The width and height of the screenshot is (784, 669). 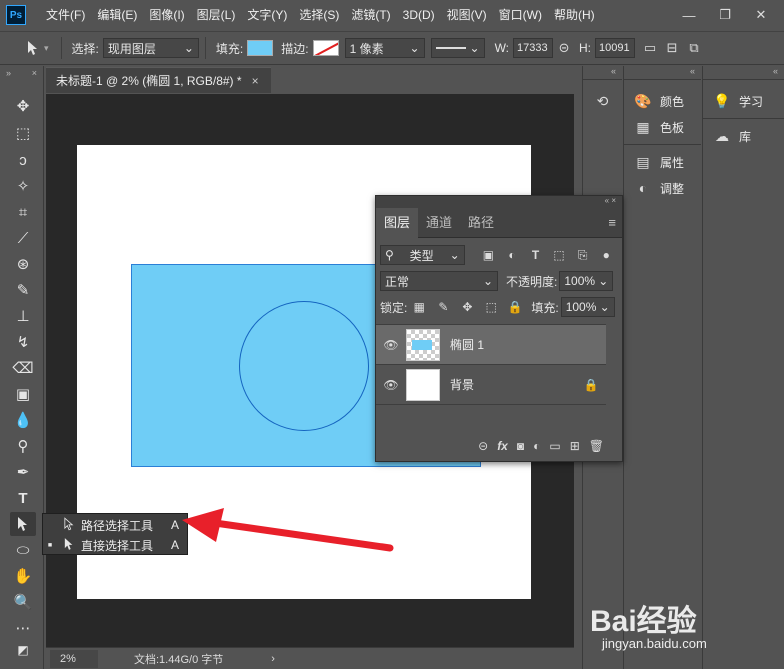 What do you see at coordinates (23, 472) in the screenshot?
I see `pen-tool-icon: ✒` at bounding box center [23, 472].